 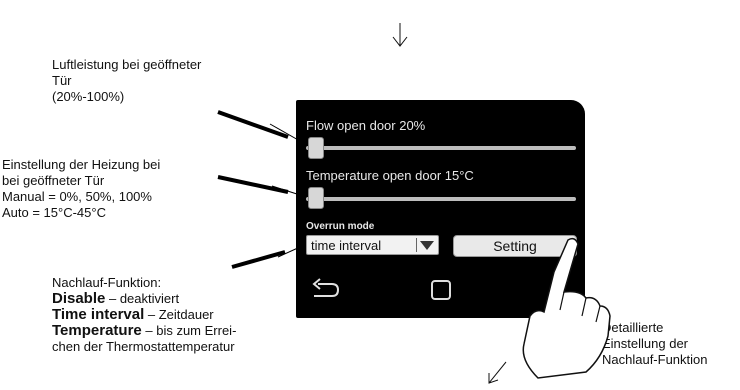 What do you see at coordinates (325, 289) in the screenshot?
I see `back-arrow-icon` at bounding box center [325, 289].